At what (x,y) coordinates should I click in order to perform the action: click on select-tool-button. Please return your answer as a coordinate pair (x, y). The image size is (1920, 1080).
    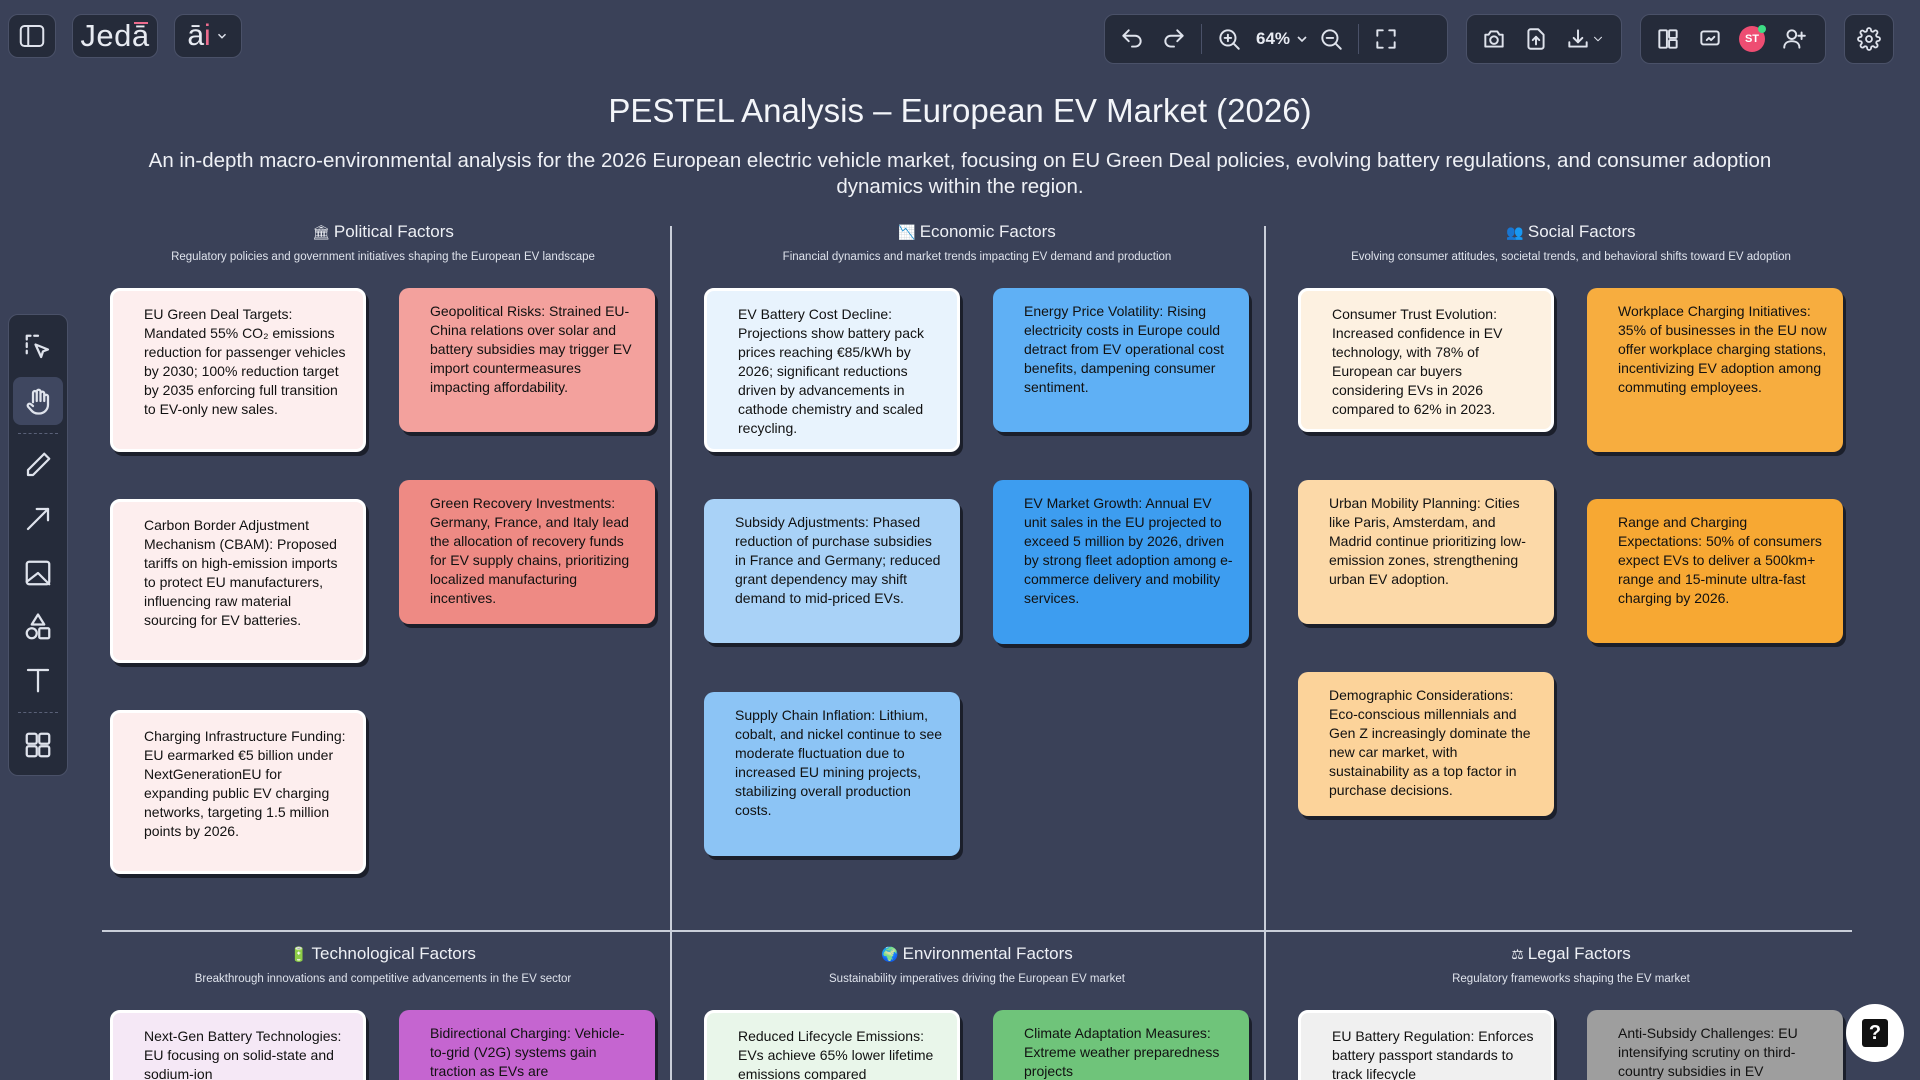
    Looking at the image, I should click on (38, 347).